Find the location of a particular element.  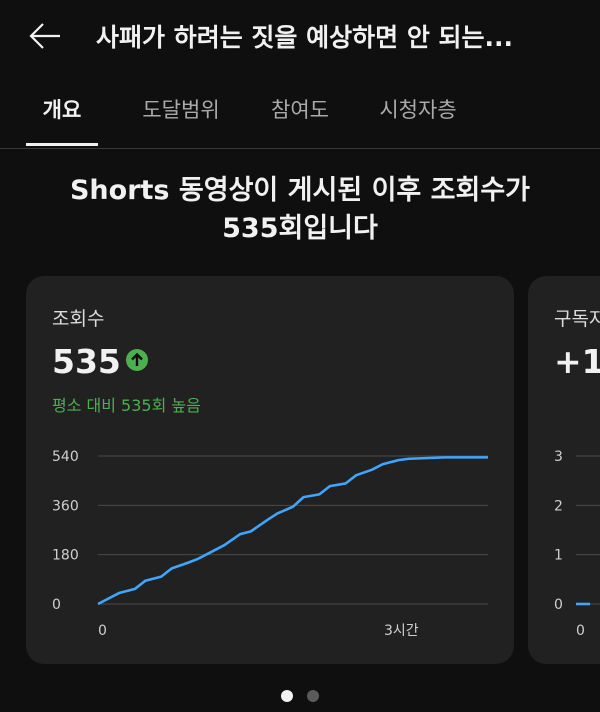

tab-label: 참여도 is located at coordinates (300, 110).